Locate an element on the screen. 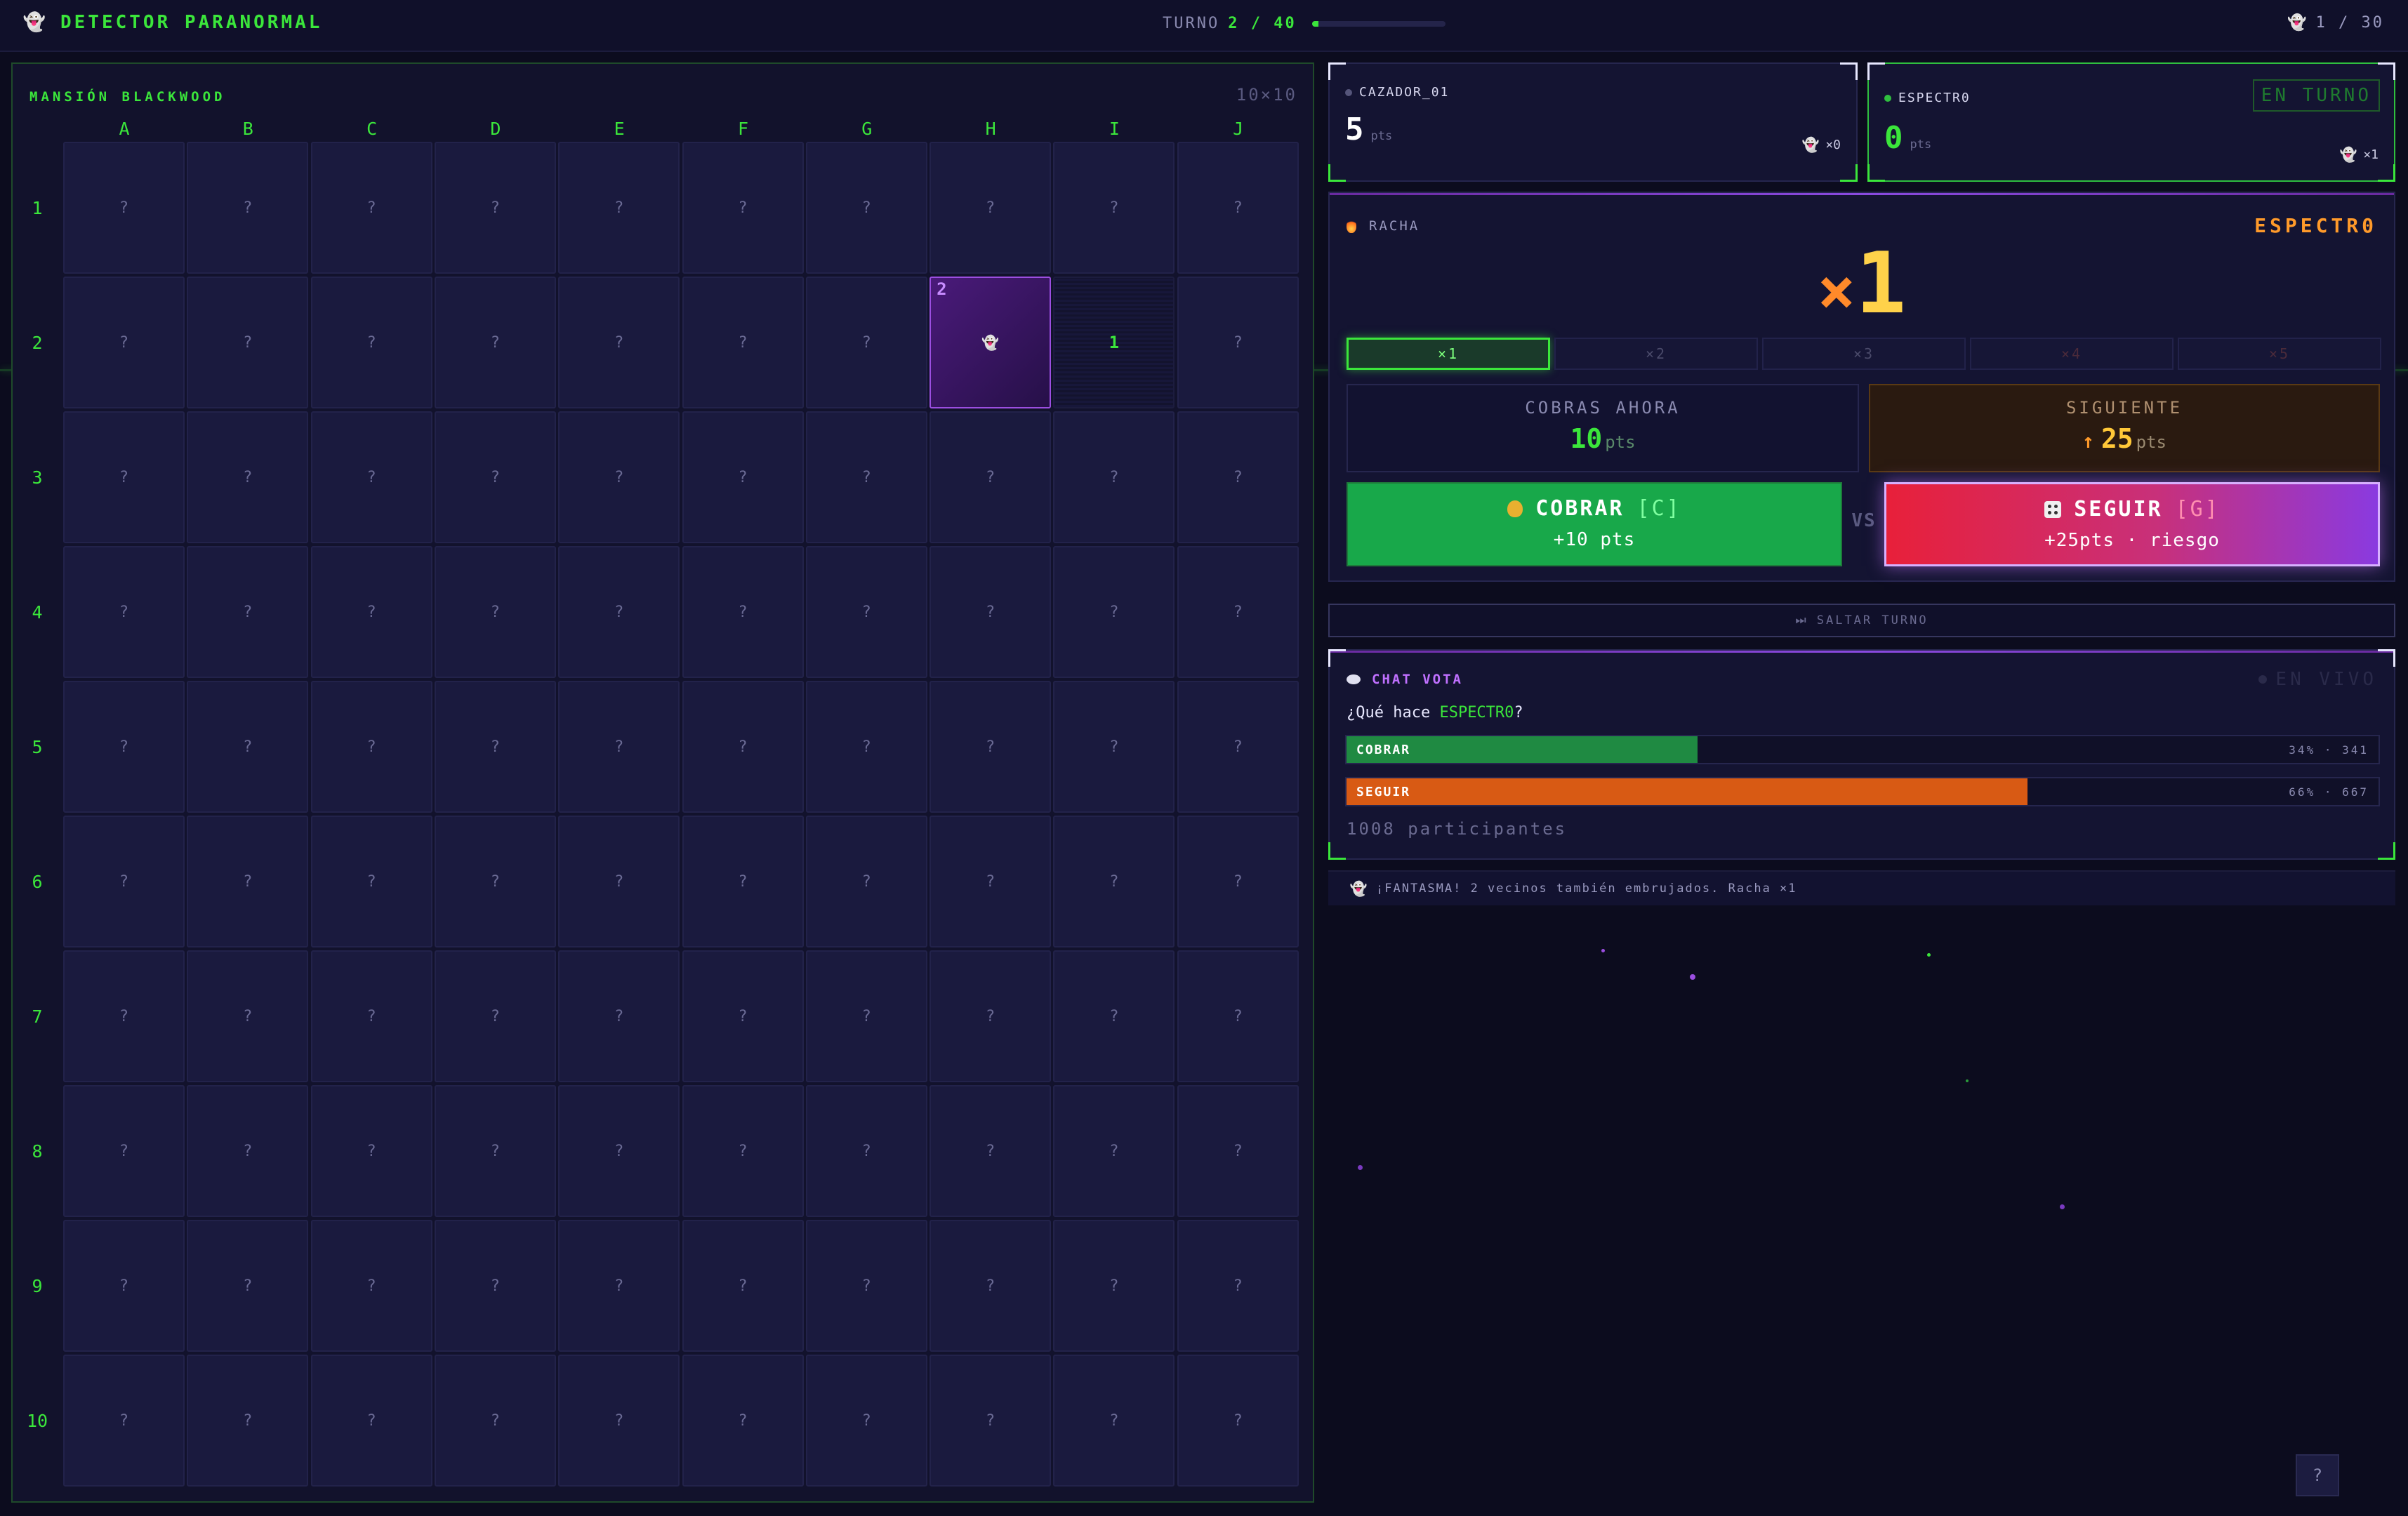 This screenshot has height=1516, width=2408. board-cell-b4: ? is located at coordinates (248, 612).